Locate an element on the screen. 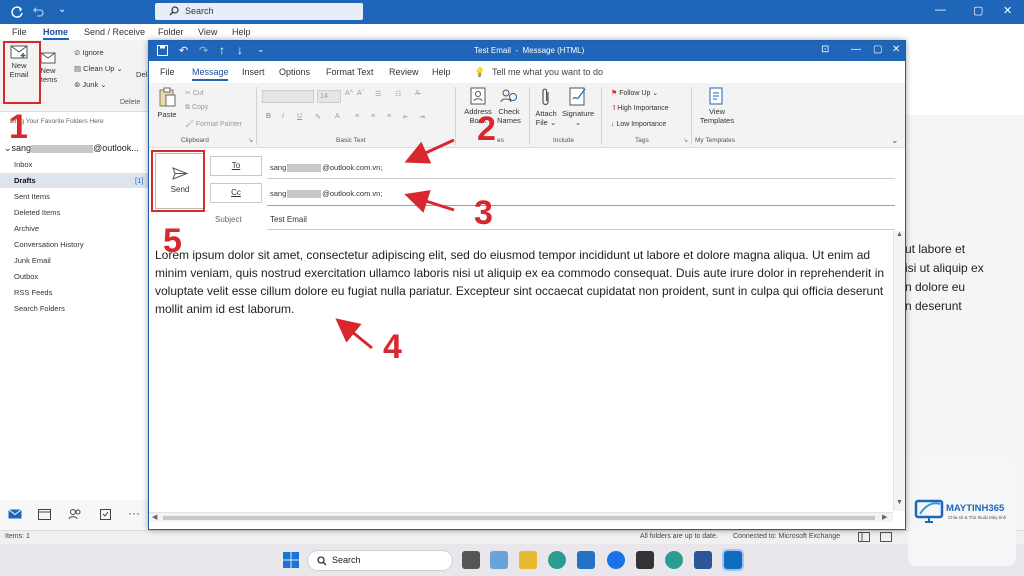 The width and height of the screenshot is (1024, 576). annotation-arrows is located at coordinates (395, 244).